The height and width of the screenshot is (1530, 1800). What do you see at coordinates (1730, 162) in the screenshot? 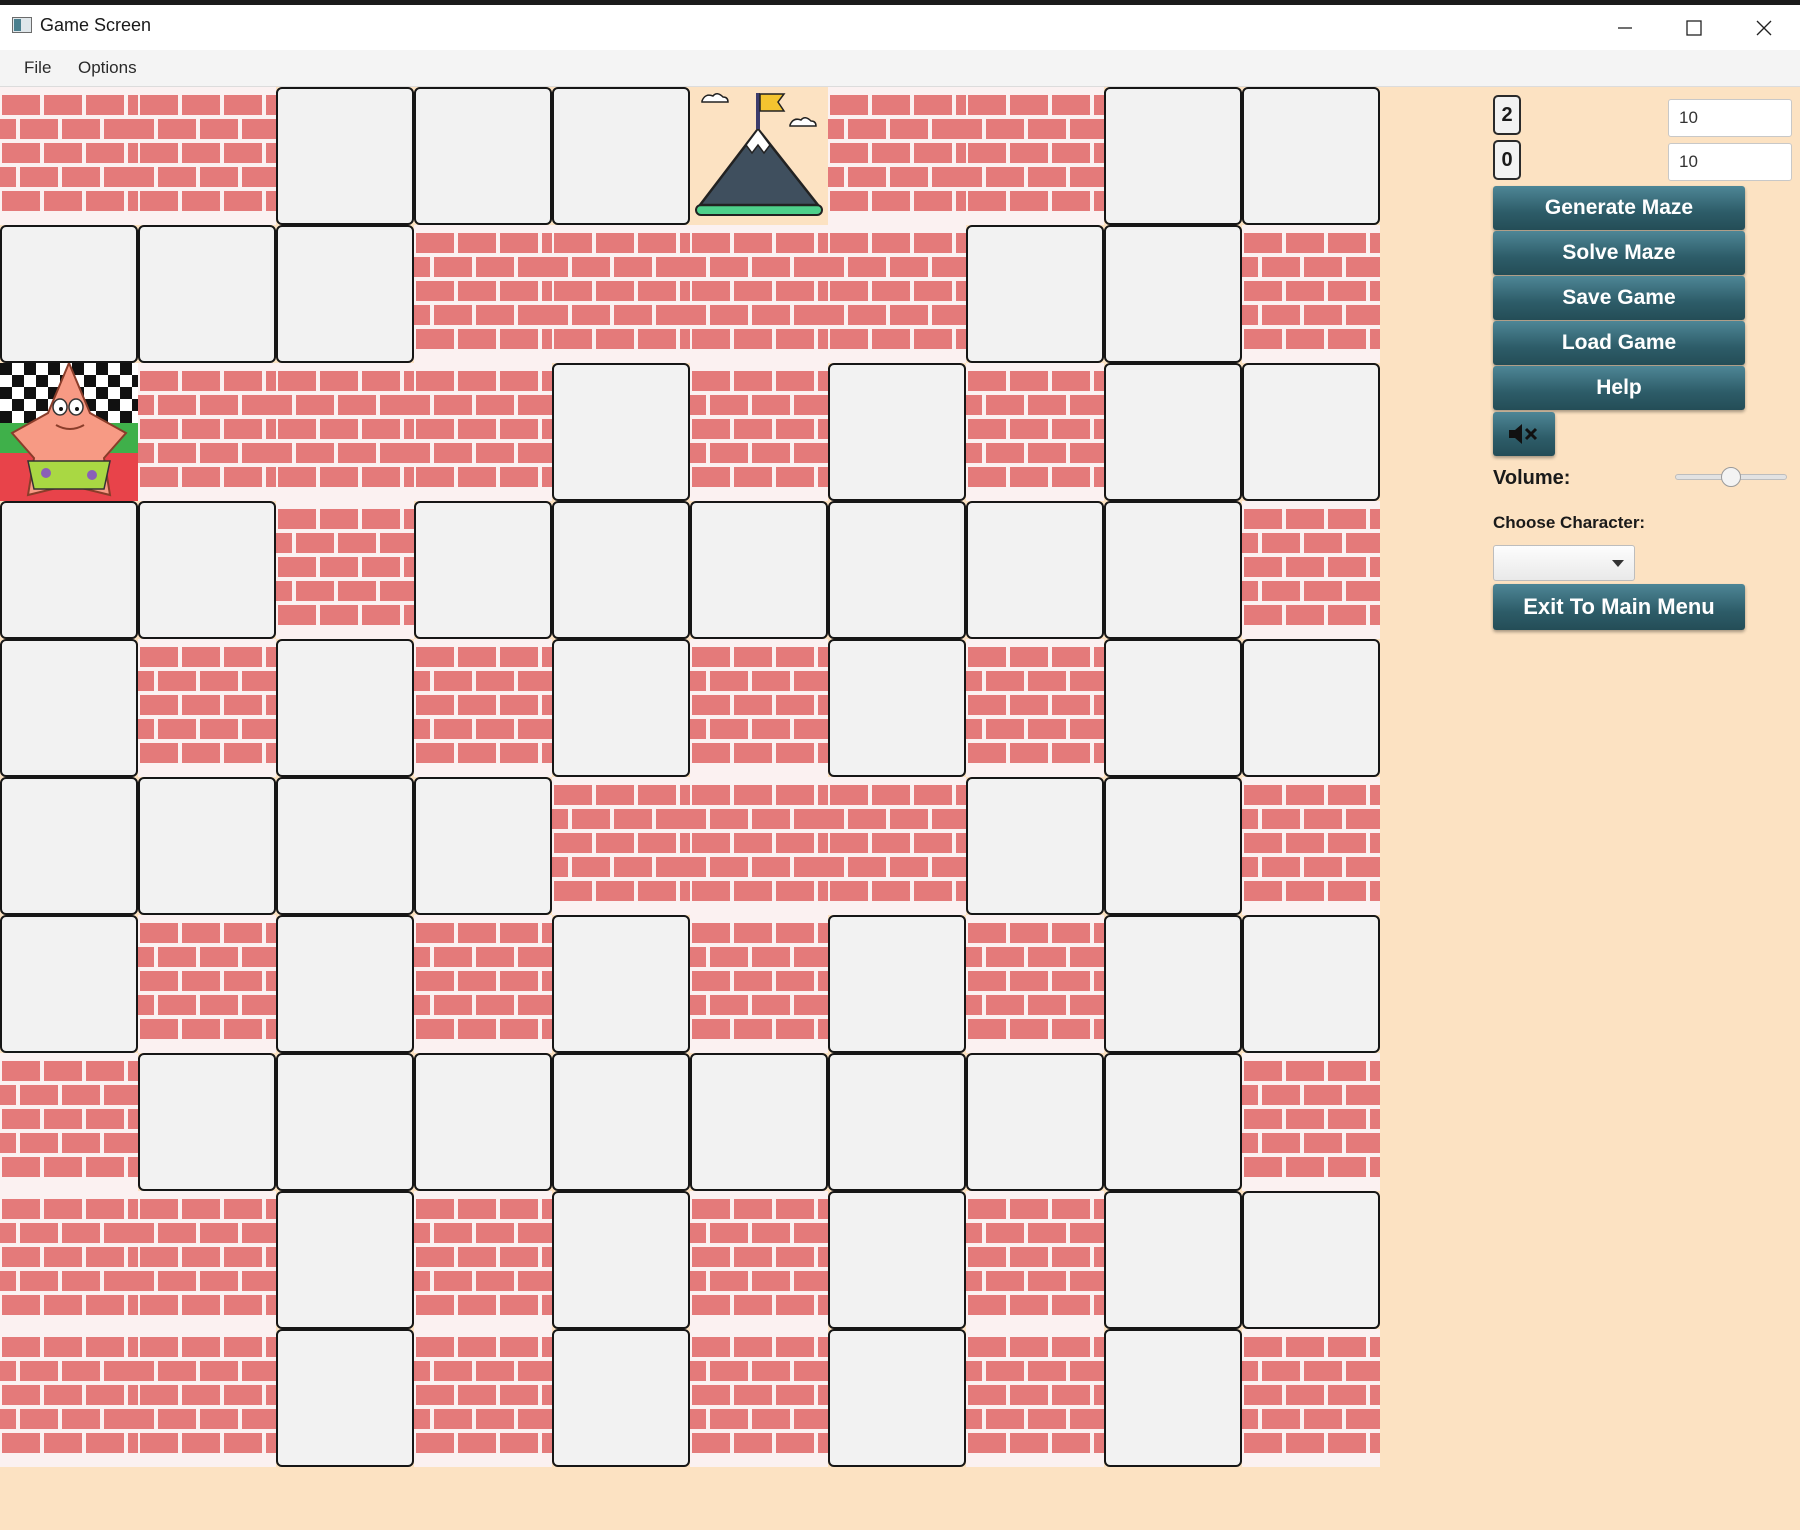
I see `cols-input` at bounding box center [1730, 162].